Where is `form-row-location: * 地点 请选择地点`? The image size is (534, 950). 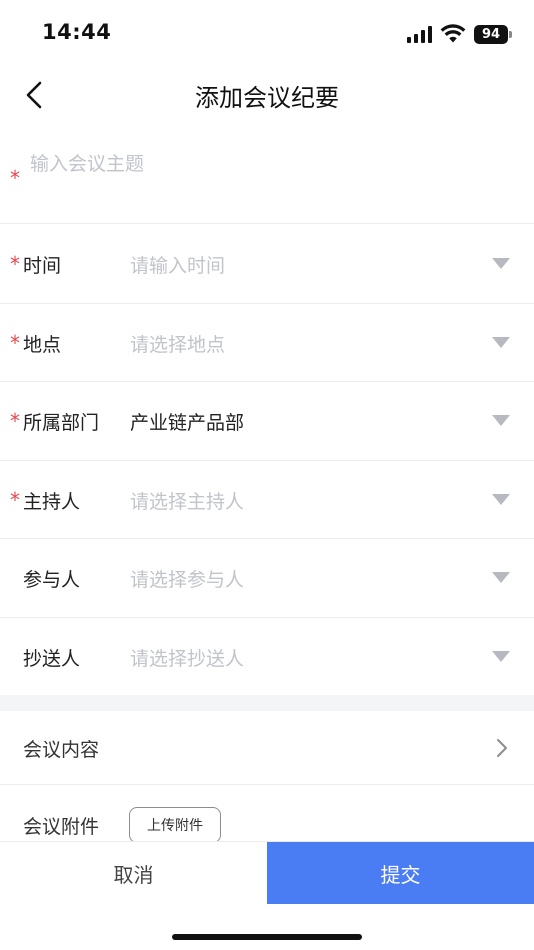
form-row-location: * 地点 请选择地点 is located at coordinates (267, 343).